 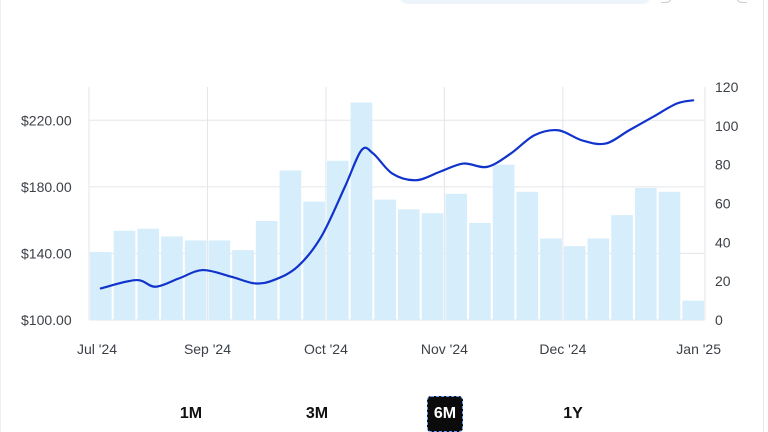 What do you see at coordinates (207, 349) in the screenshot?
I see `x-axis-tick-label: Sep '24` at bounding box center [207, 349].